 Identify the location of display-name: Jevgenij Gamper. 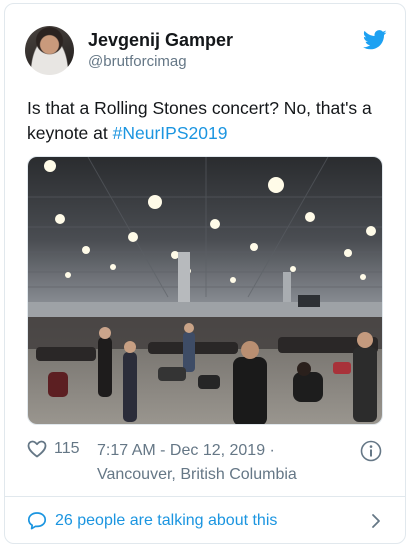
(160, 40).